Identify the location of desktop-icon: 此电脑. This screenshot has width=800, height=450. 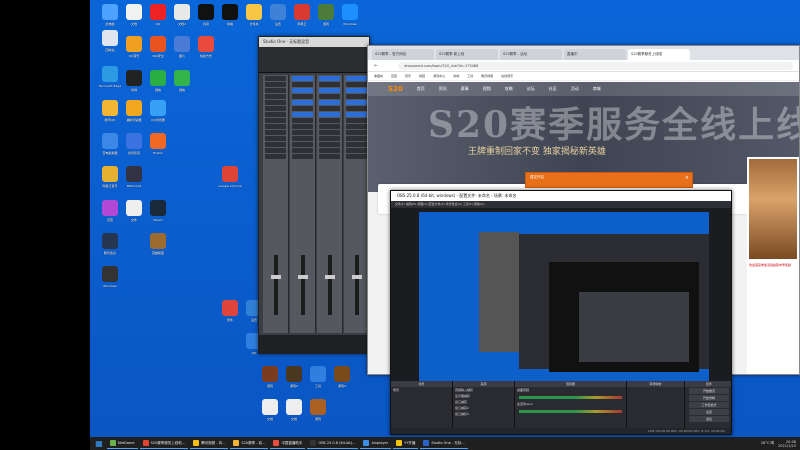
(110, 15).